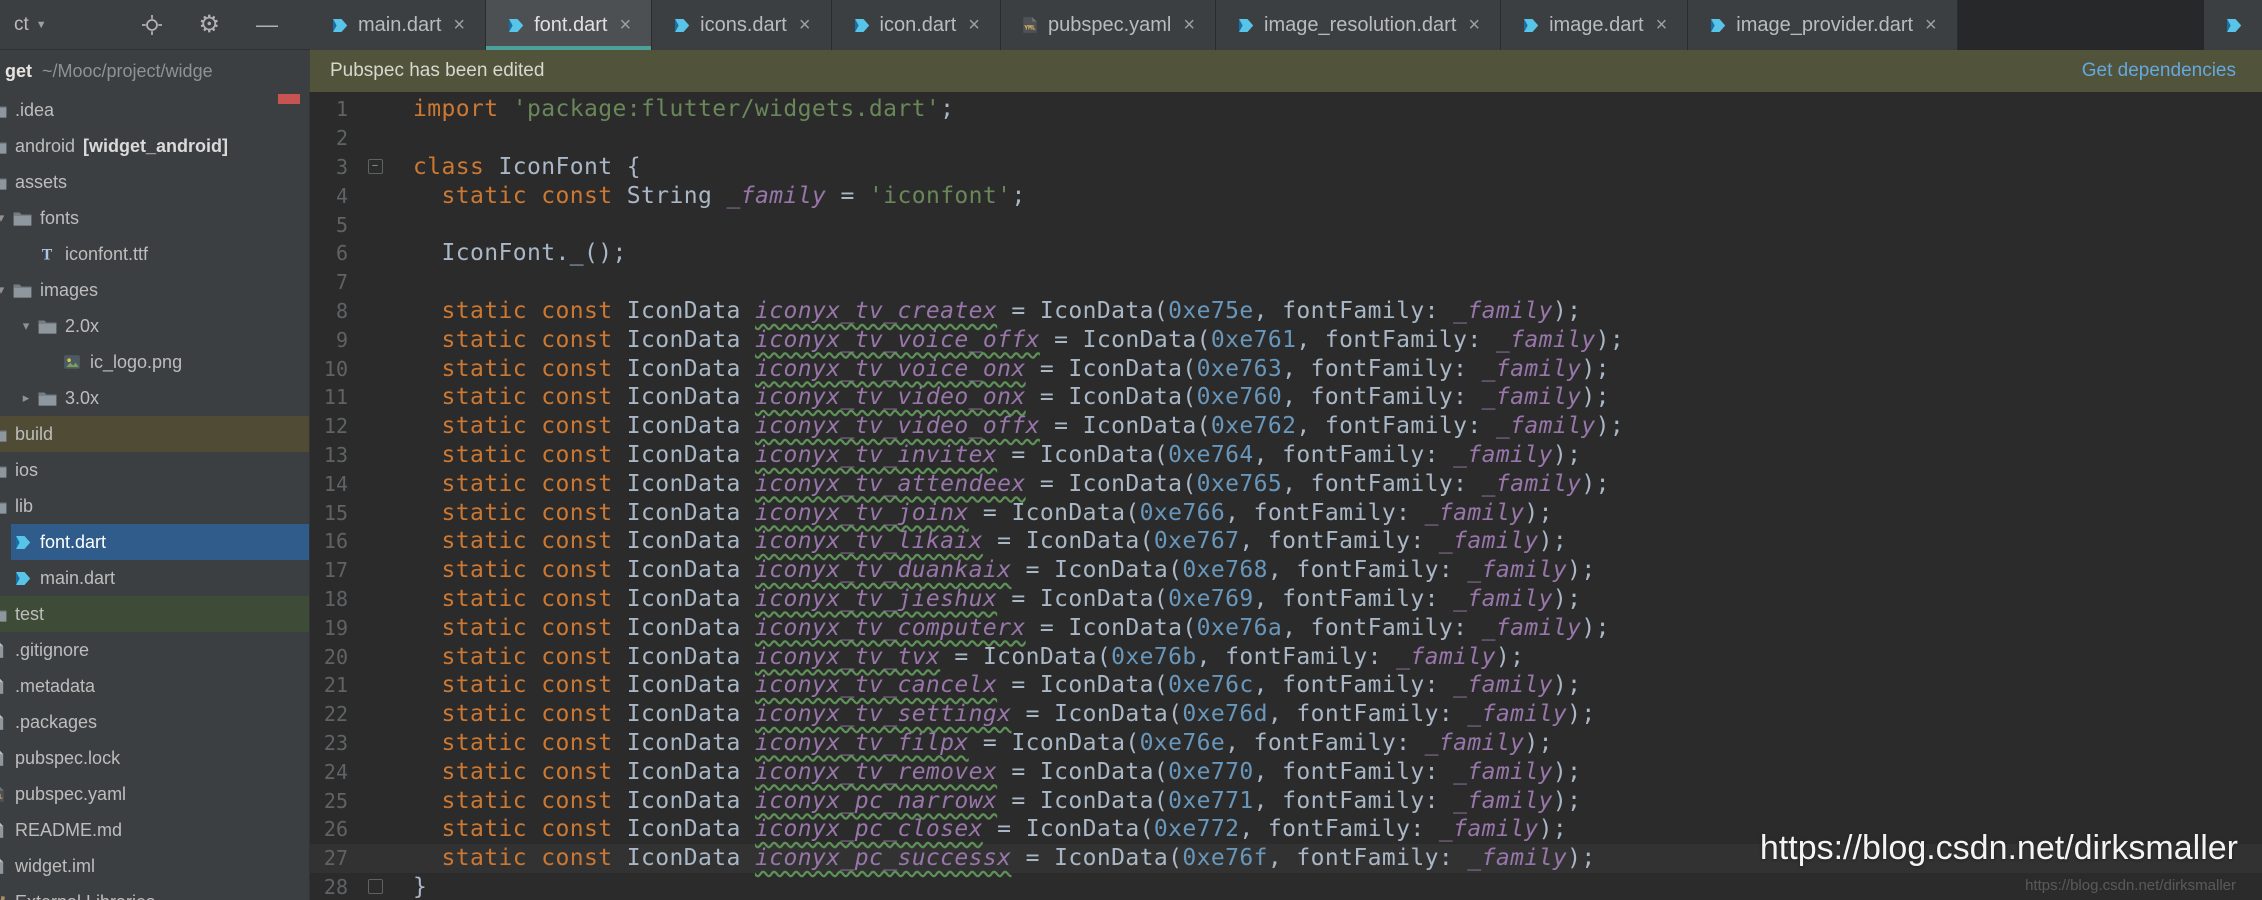 The width and height of the screenshot is (2262, 900). Describe the element at coordinates (160, 542) in the screenshot. I see `tree-item-font.dart: font.dart` at that location.